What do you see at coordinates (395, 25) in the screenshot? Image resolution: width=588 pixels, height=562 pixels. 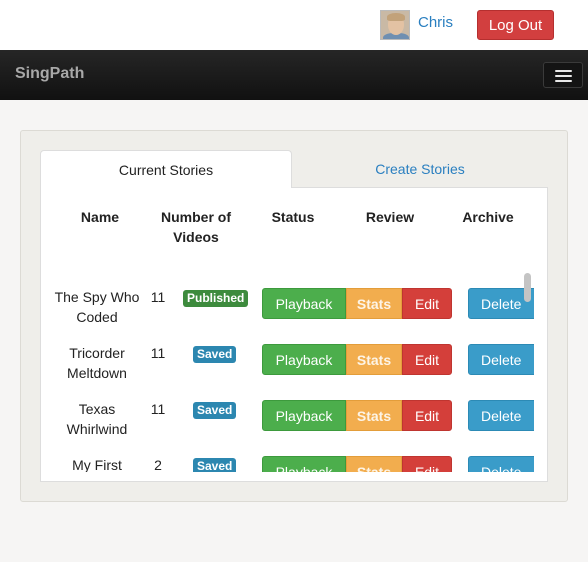 I see `avatar` at bounding box center [395, 25].